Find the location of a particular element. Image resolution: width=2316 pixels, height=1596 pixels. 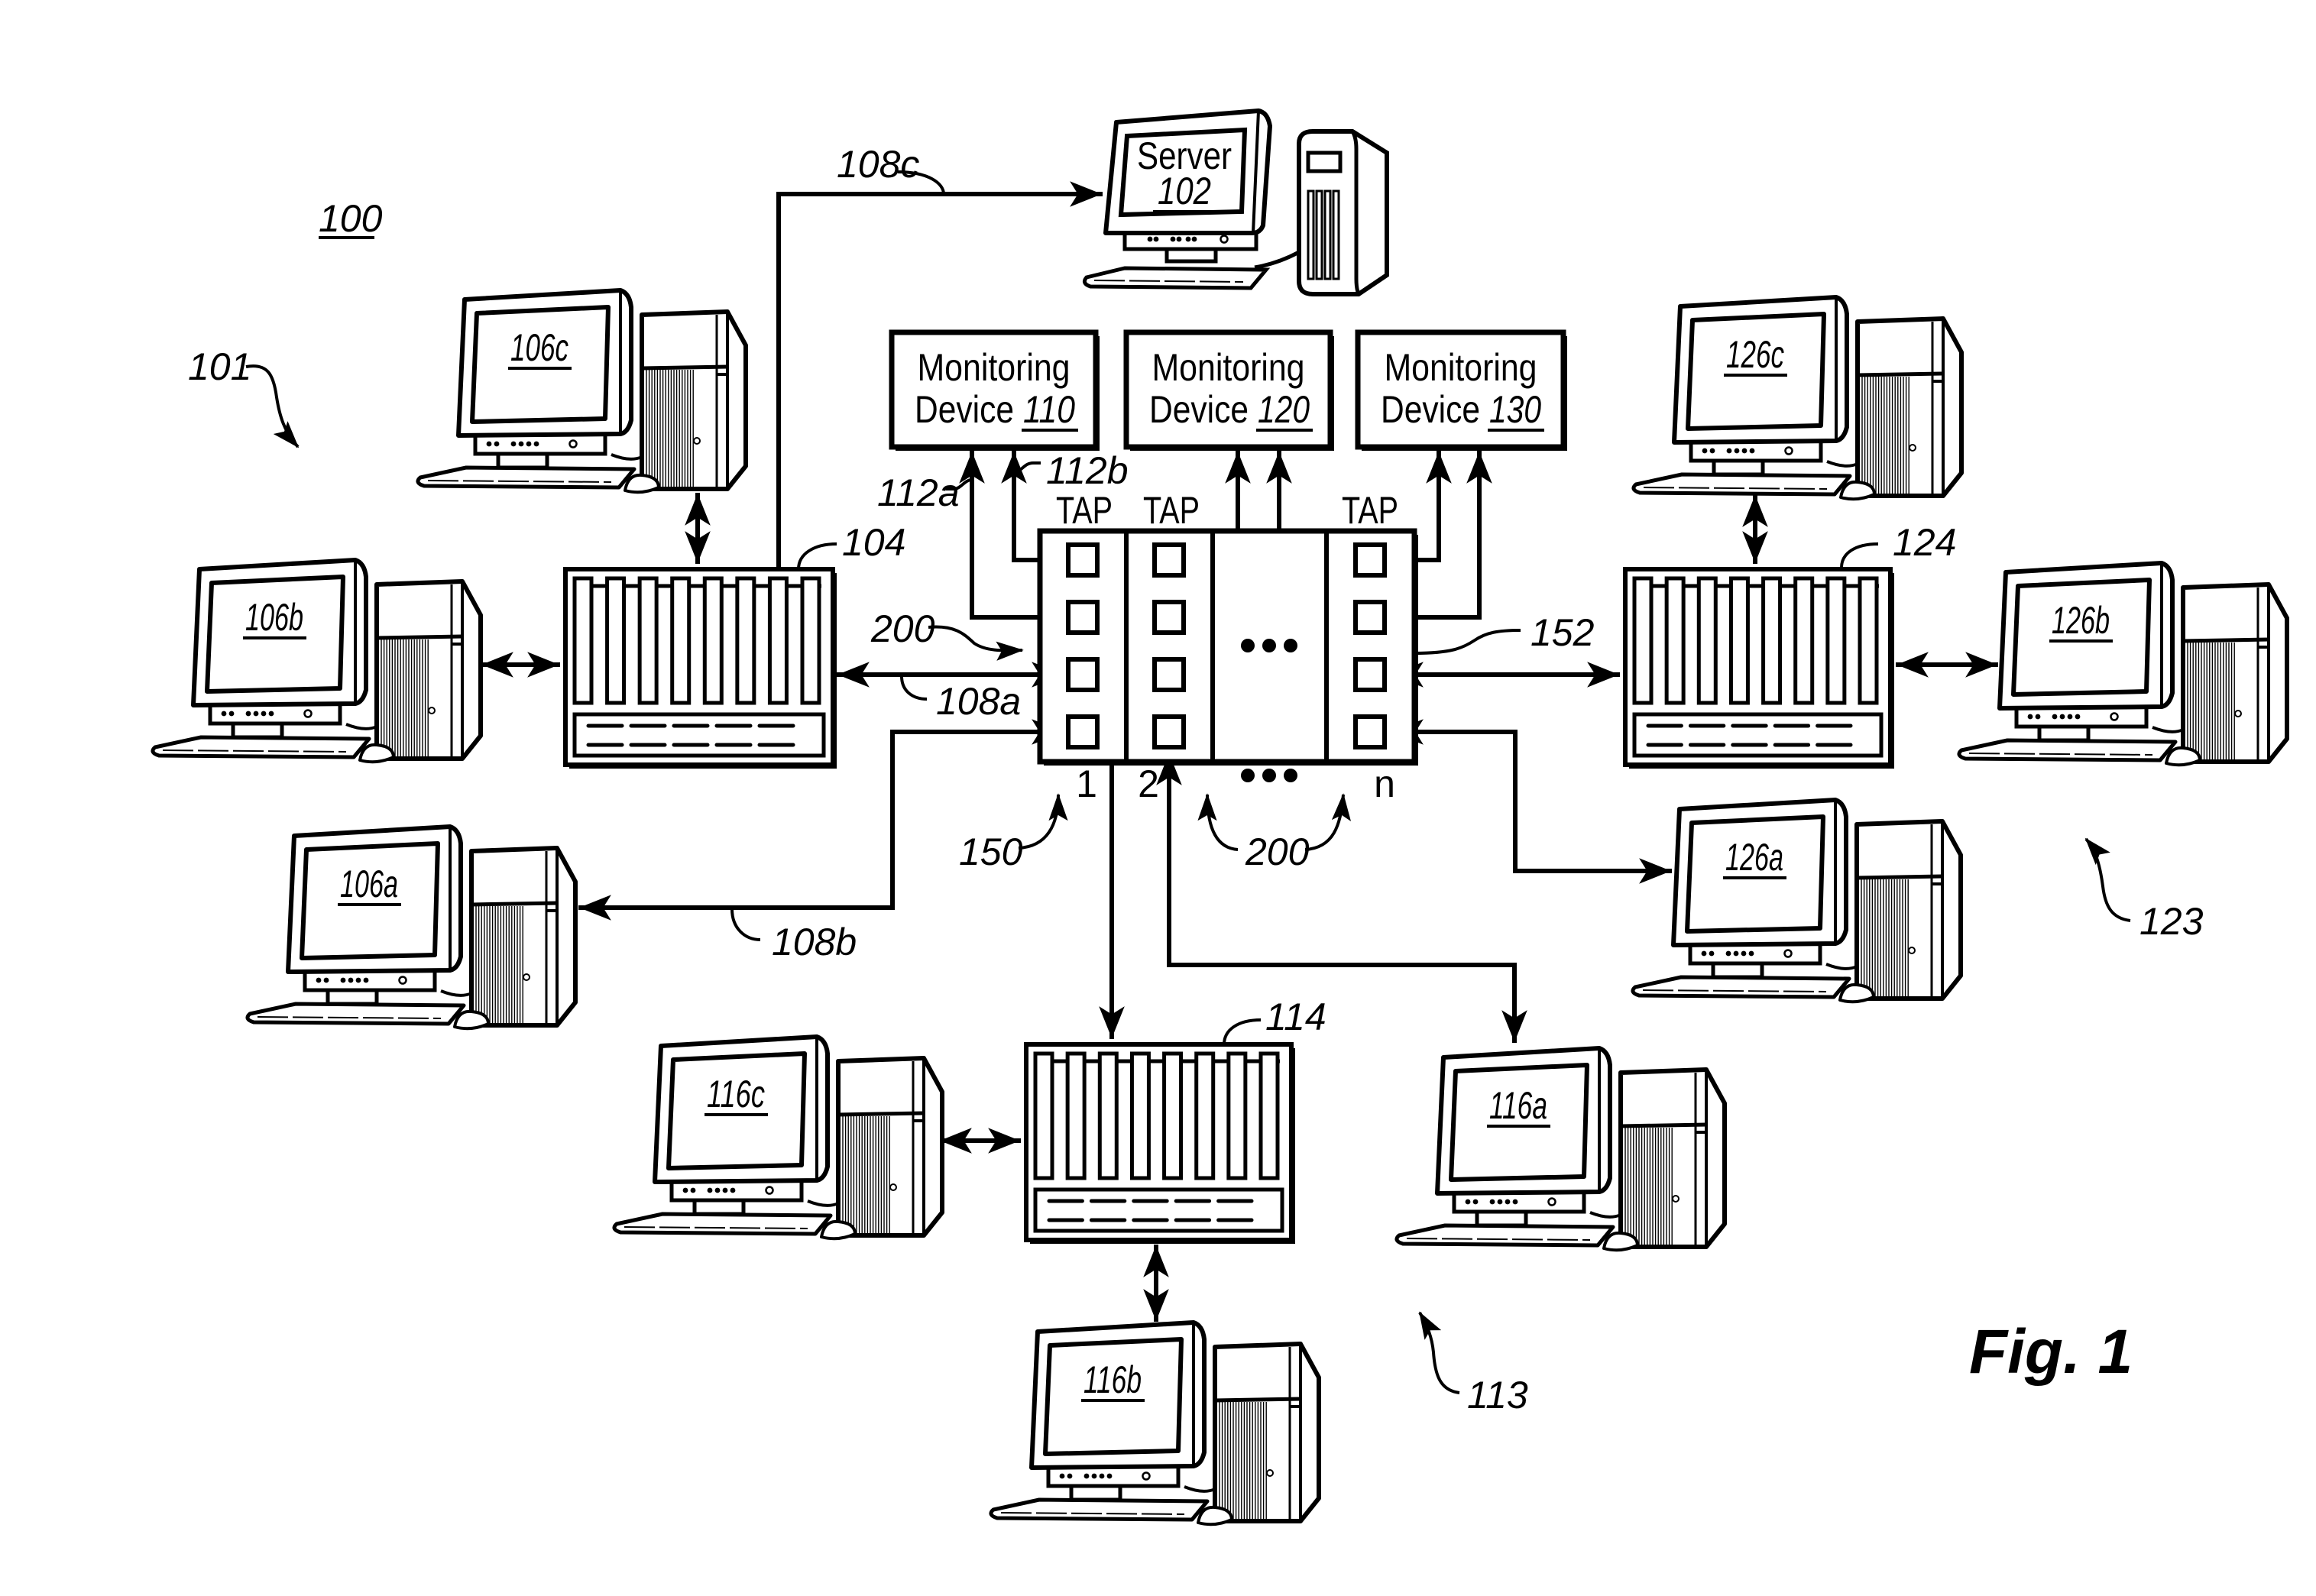

md-ref: 110 is located at coordinates (1049, 409).